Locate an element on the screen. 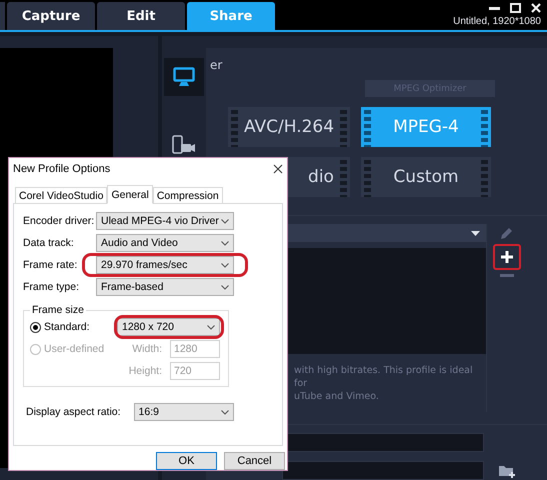  share-category-button is located at coordinates (184, 77).